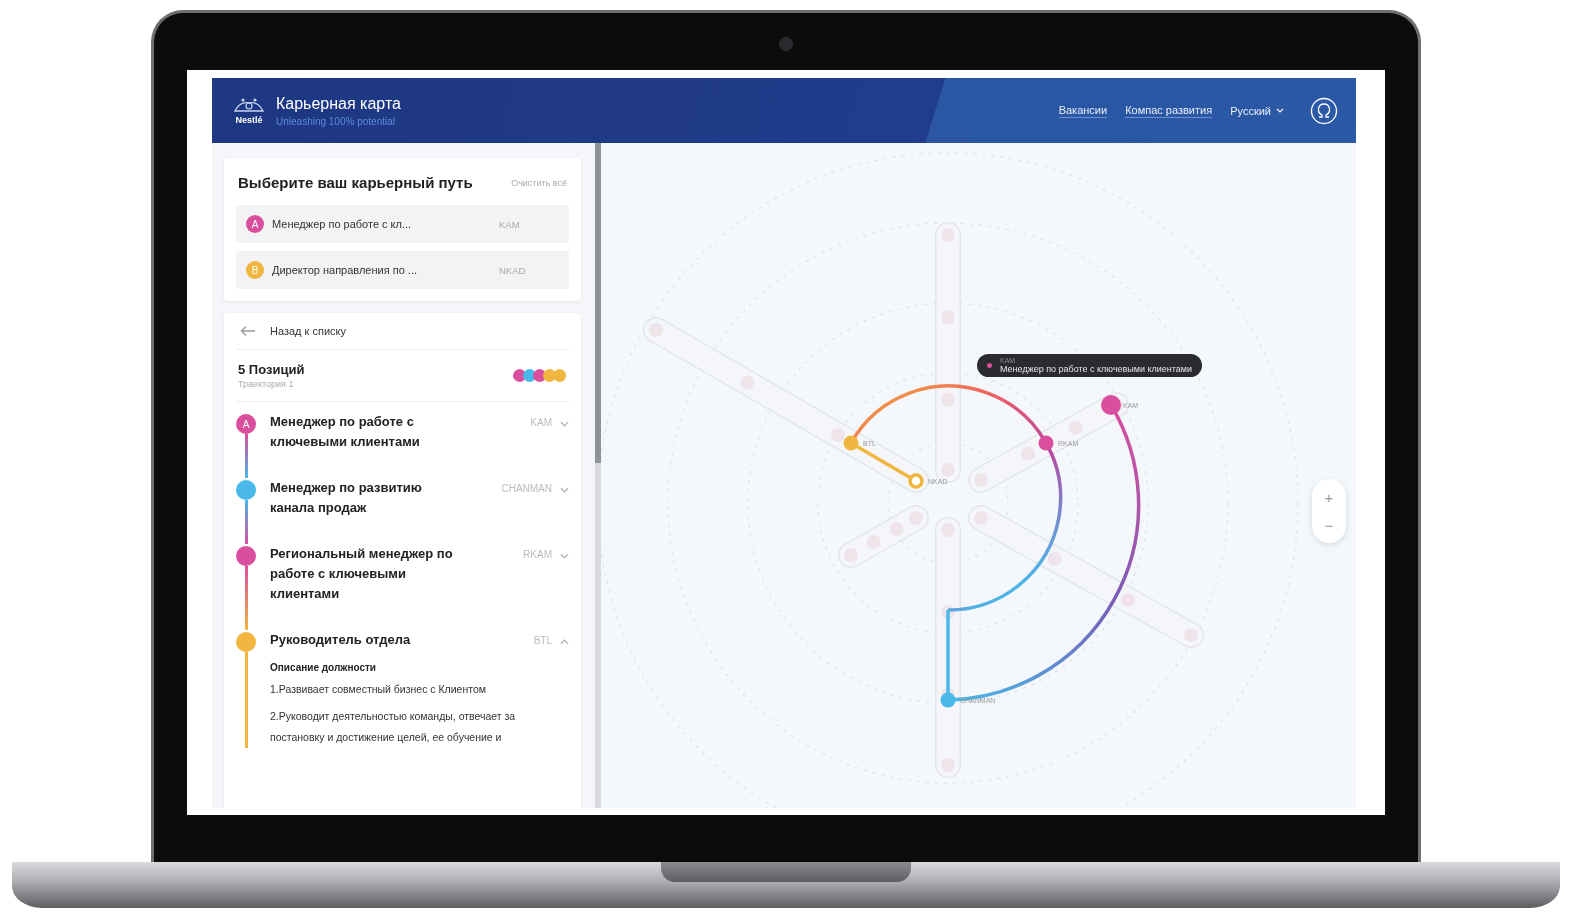 The image size is (1572, 914). I want to click on description-heading: Описание должности, so click(323, 667).